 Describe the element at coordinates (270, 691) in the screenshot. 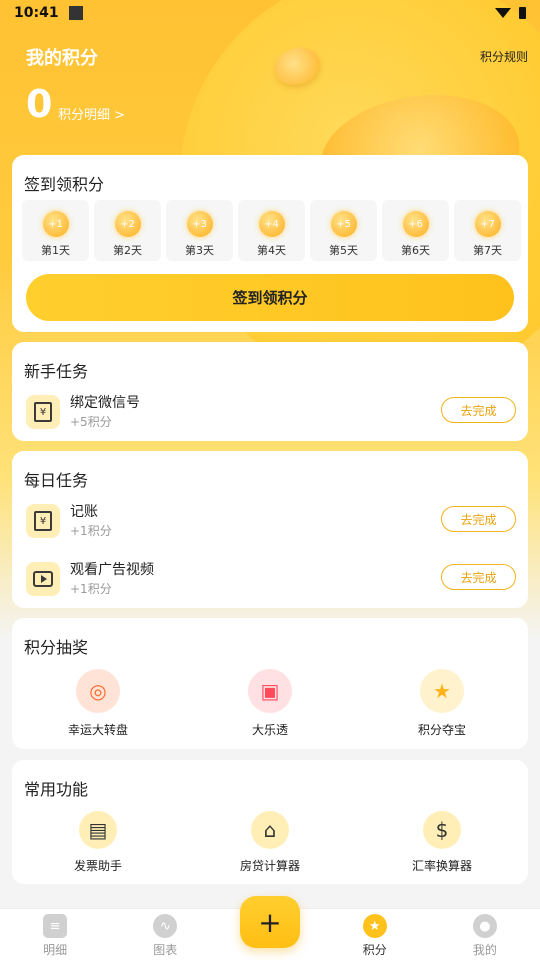

I see `treasure-chest-icon: ▣` at that location.